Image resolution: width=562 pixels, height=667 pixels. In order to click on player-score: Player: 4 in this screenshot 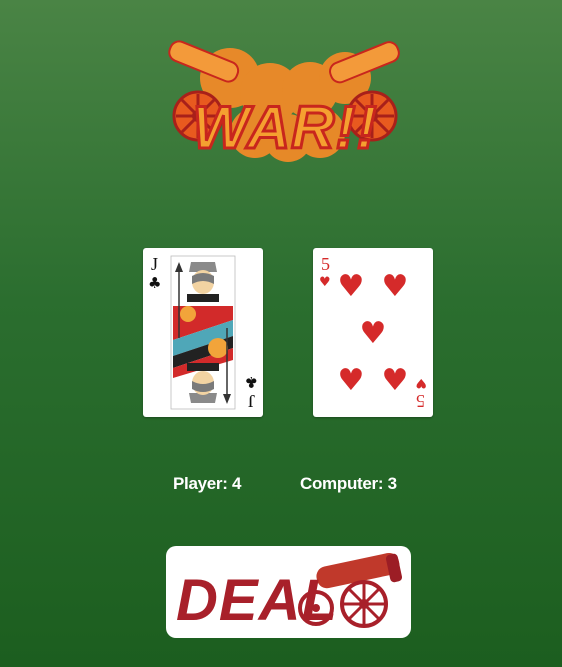, I will do `click(207, 483)`.